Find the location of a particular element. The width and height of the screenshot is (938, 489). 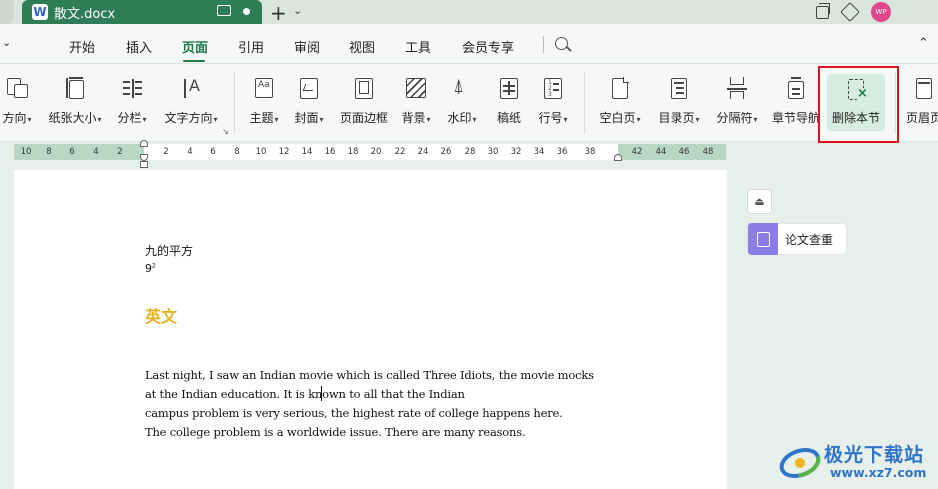

orientation-button: 方向▾ is located at coordinates (19, 103).